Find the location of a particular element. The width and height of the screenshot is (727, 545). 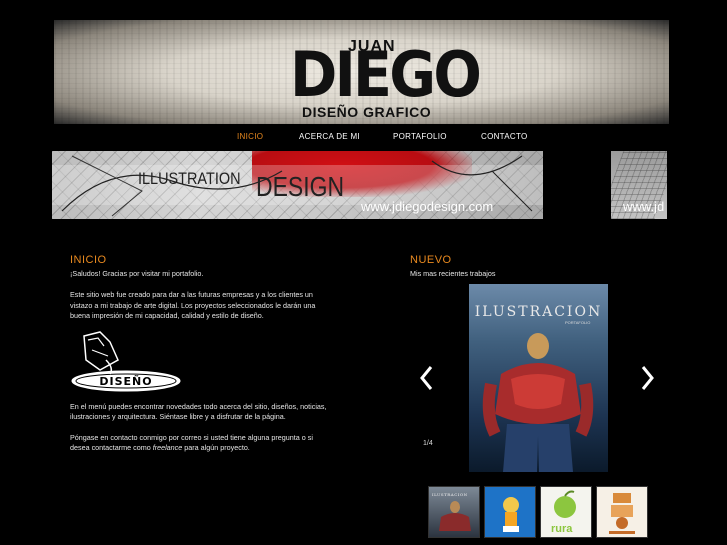

thumb-ornament-logo is located at coordinates (622, 512).